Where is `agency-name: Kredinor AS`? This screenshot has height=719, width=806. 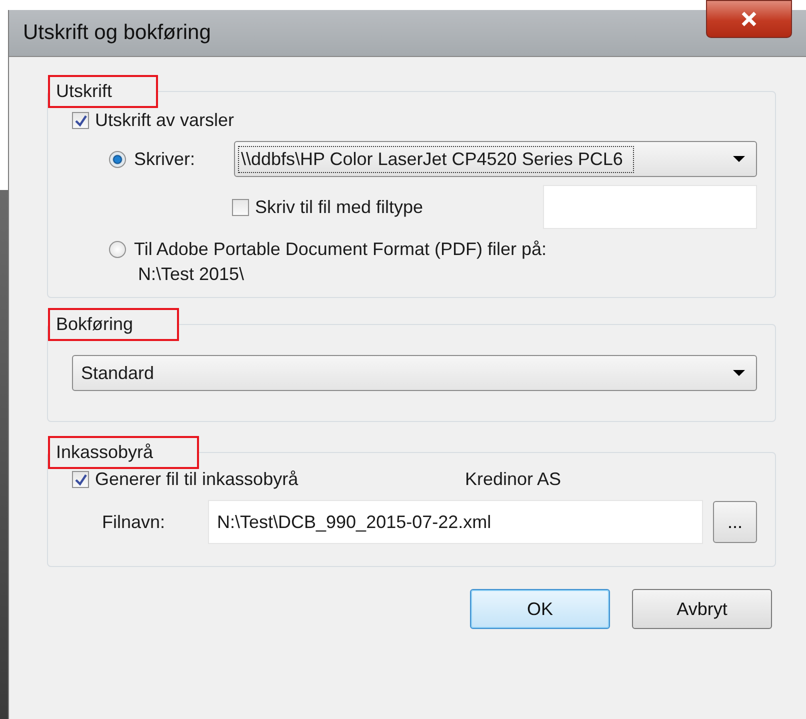
agency-name: Kredinor AS is located at coordinates (513, 479).